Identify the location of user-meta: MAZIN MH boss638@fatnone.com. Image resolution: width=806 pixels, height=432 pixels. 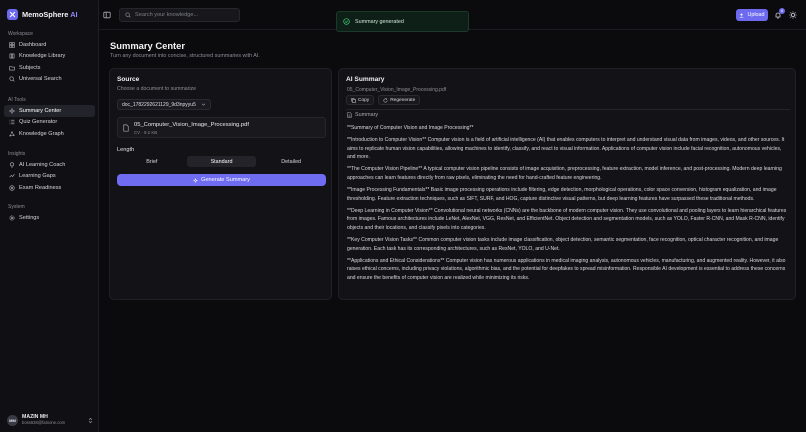
(53, 420).